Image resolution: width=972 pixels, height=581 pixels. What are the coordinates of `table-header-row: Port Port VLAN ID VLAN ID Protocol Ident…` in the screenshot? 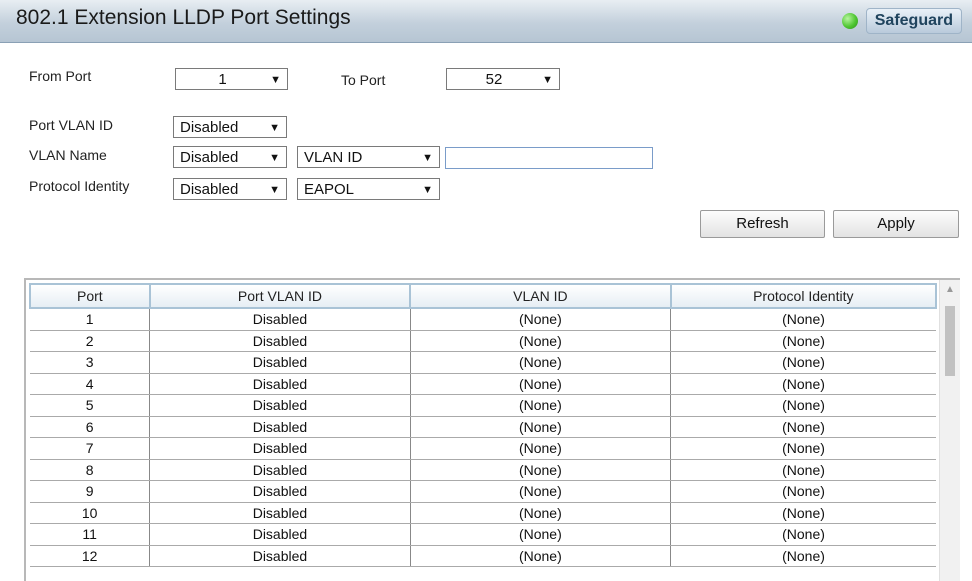 It's located at (483, 296).